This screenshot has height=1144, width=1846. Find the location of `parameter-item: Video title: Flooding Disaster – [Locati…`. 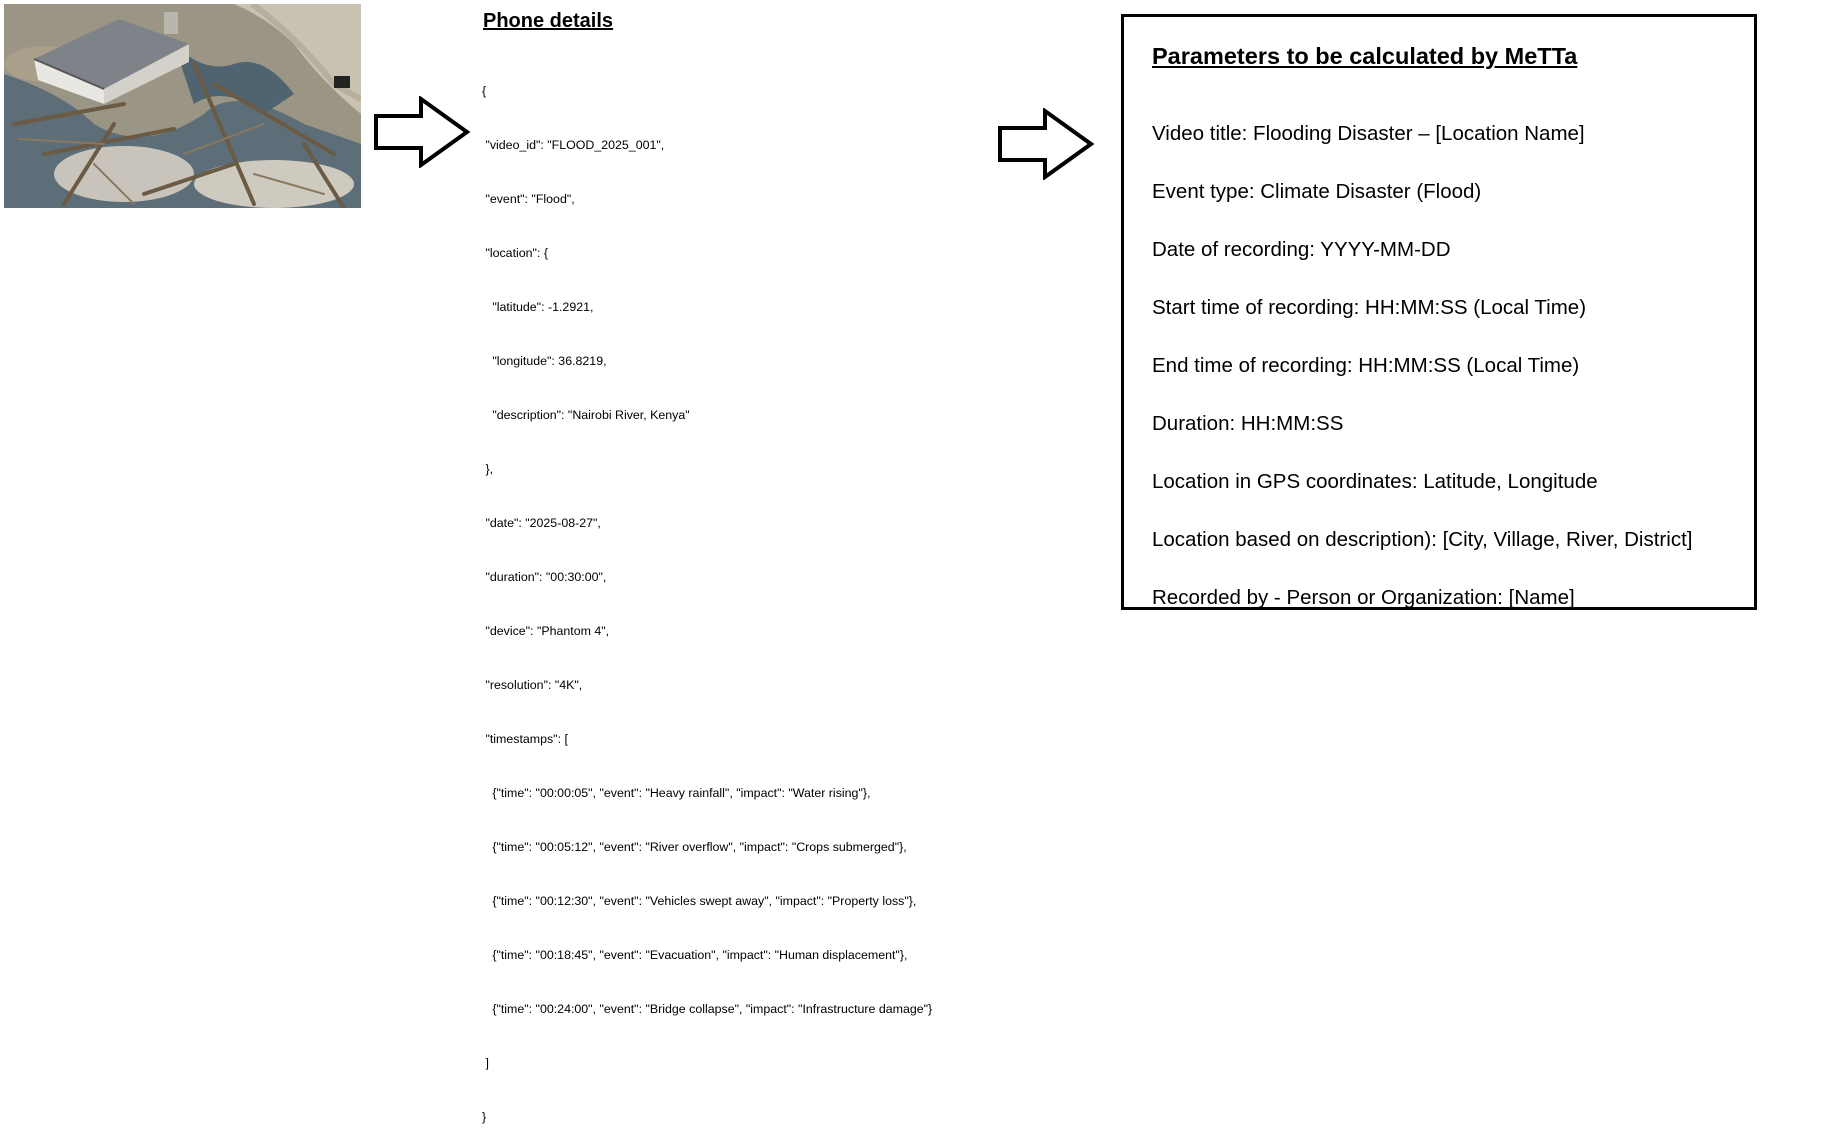

parameter-item: Video title: Flooding Disaster – [Locati… is located at coordinates (1368, 133).